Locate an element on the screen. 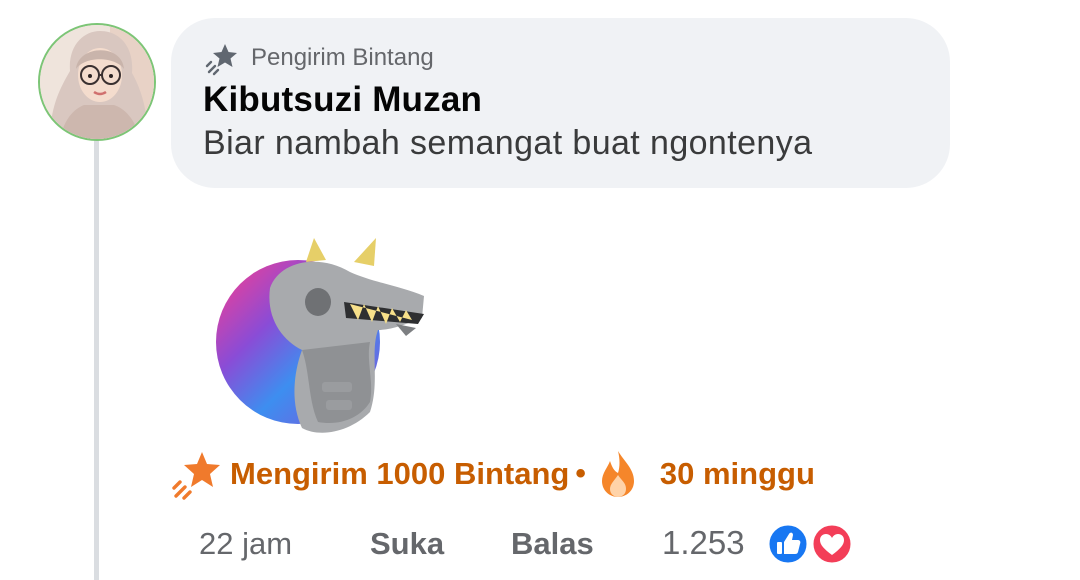  reply-button: Balas is located at coordinates (552, 544).